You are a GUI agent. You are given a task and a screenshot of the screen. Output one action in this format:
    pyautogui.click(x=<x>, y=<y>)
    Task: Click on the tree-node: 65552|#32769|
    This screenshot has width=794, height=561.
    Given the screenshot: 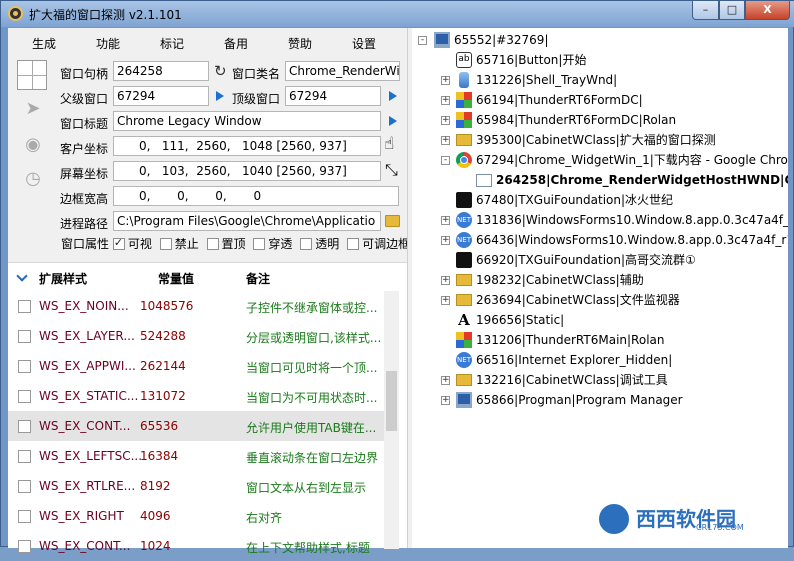 What is the action you would take?
    pyautogui.click(x=501, y=41)
    